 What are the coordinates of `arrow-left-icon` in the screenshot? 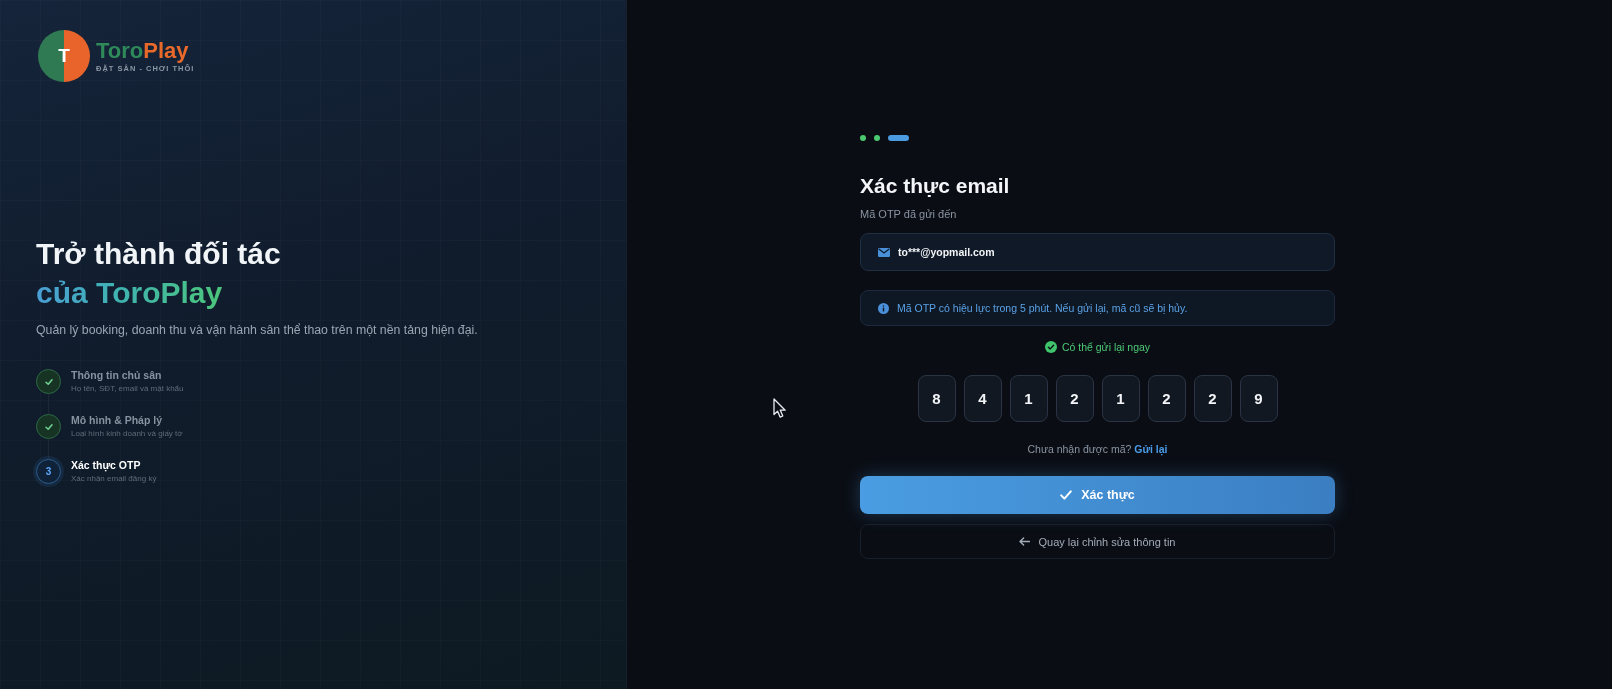 It's located at (1025, 541).